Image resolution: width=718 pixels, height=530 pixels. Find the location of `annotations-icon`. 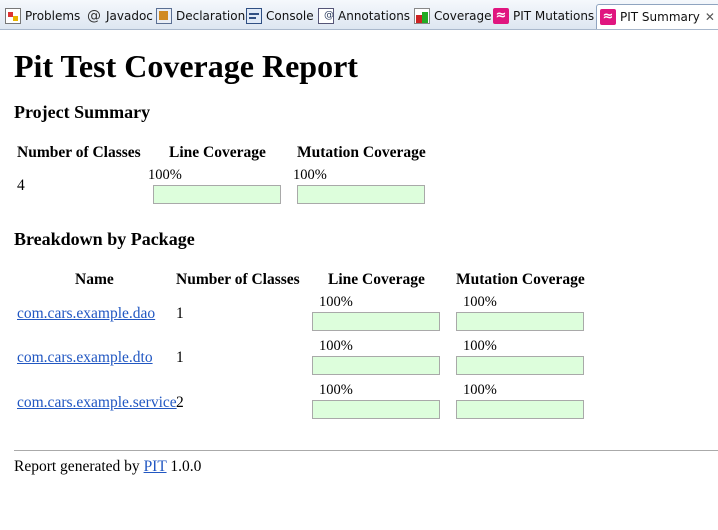

annotations-icon is located at coordinates (326, 16).